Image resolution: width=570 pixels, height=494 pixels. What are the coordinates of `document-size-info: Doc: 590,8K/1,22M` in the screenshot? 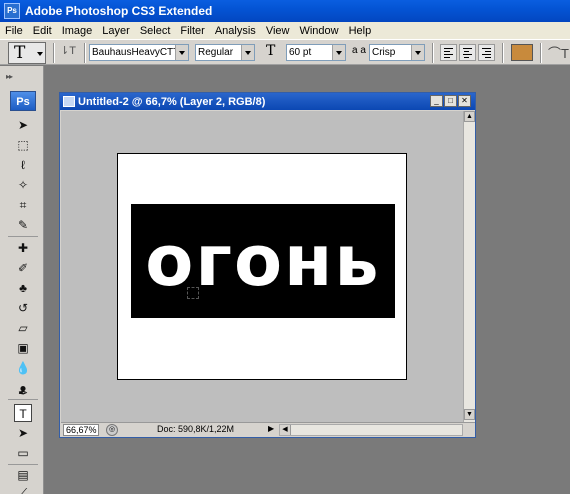 It's located at (196, 429).